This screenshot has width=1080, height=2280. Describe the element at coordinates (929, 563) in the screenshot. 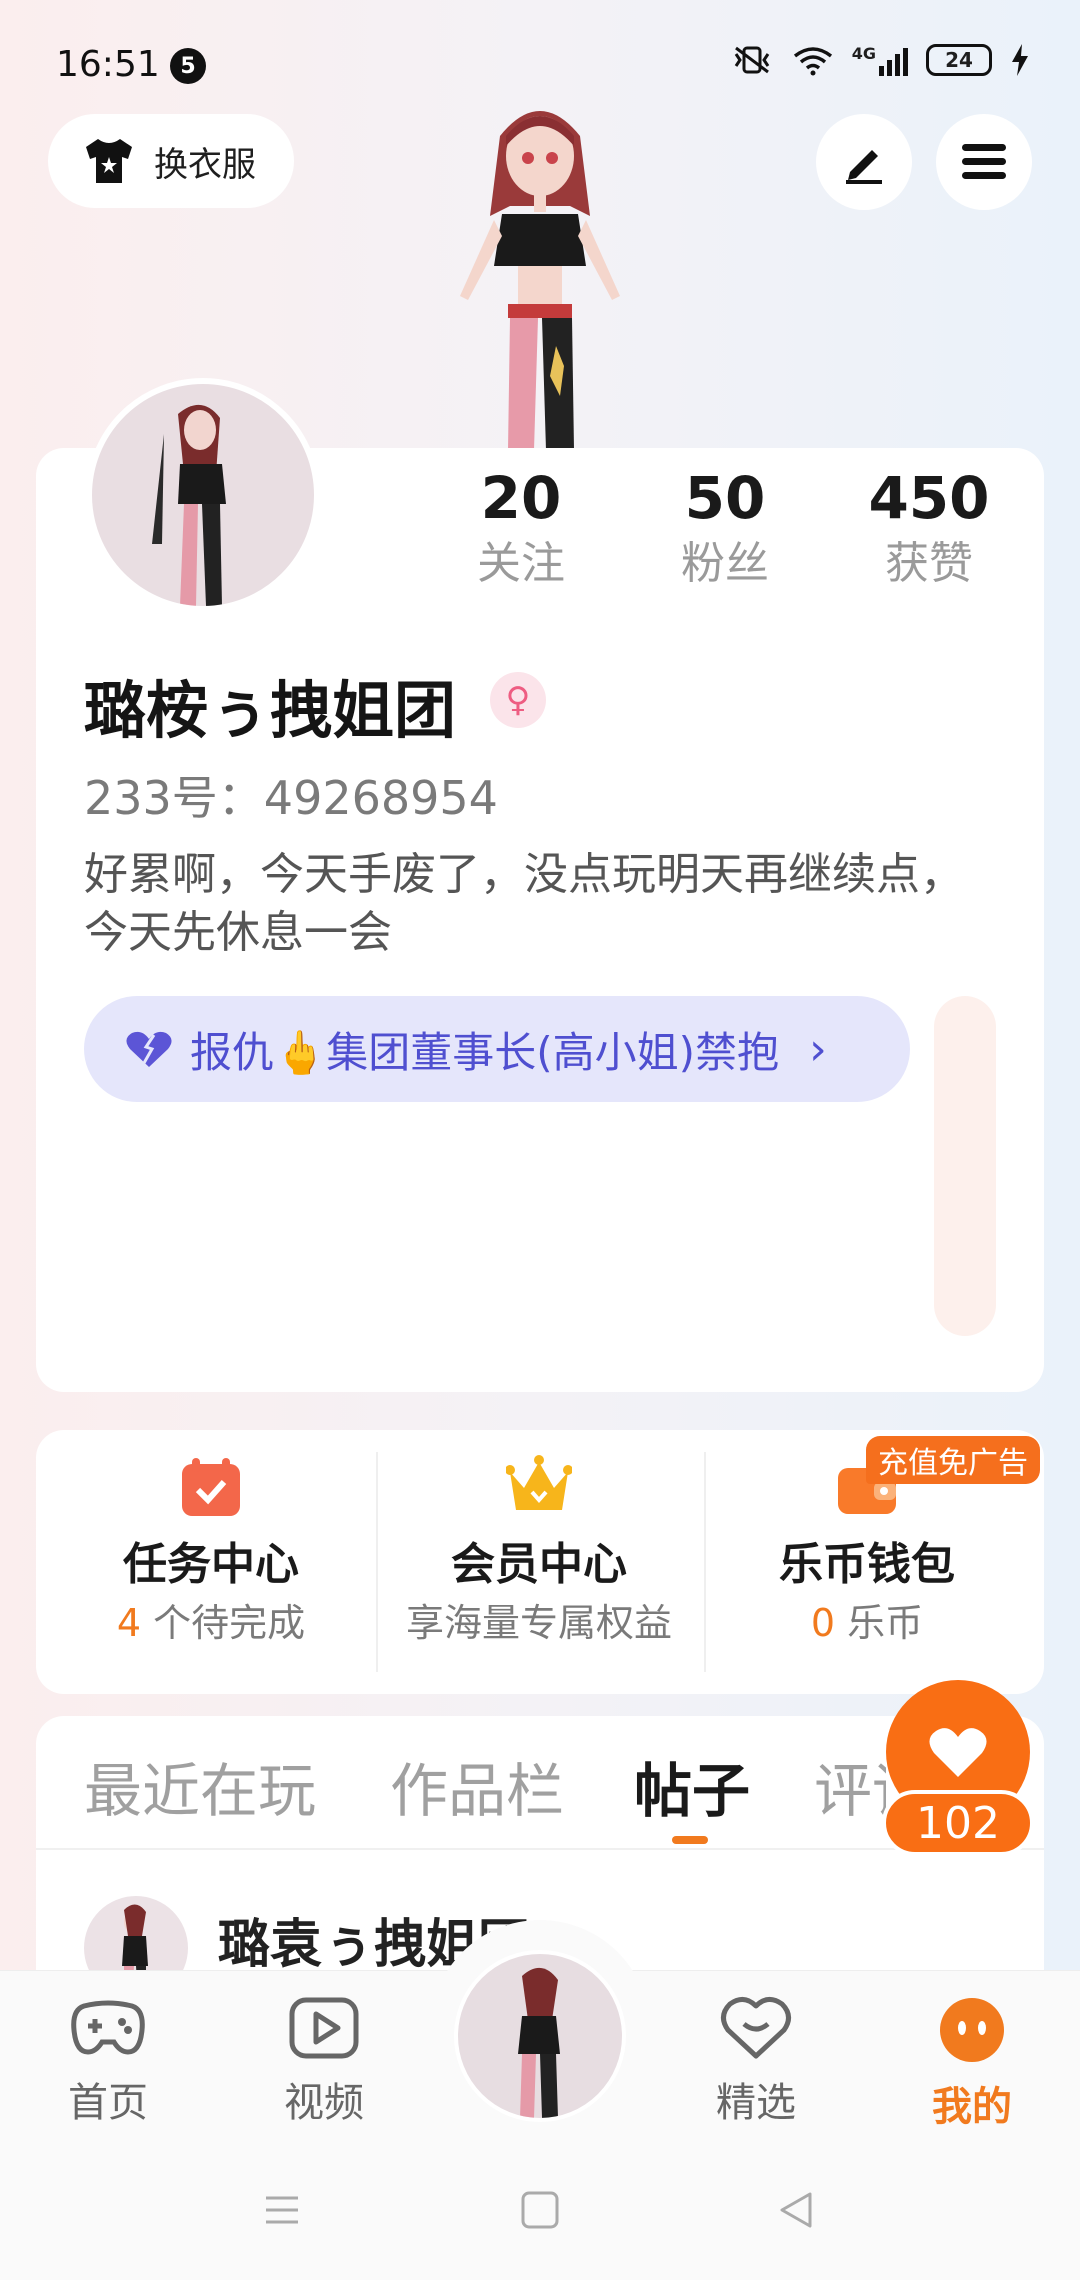

I see `likes-label: 获赞` at that location.